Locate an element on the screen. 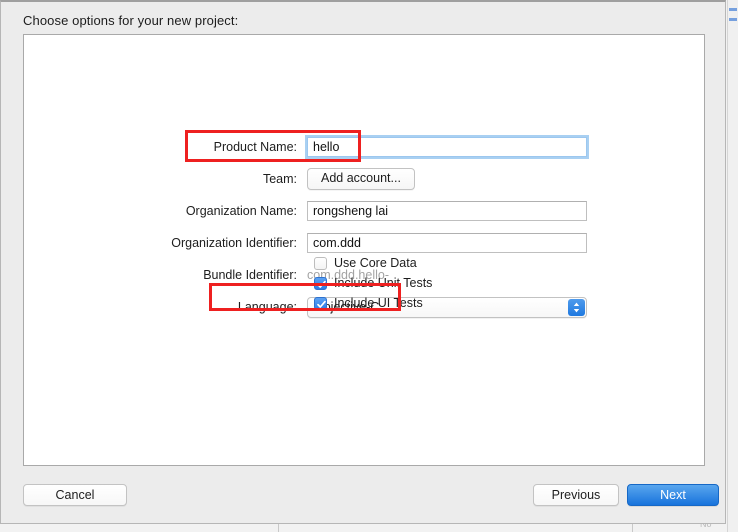 The image size is (738, 532). checkbox-row-include-ui-tests: Include UI Tests is located at coordinates (373, 303).